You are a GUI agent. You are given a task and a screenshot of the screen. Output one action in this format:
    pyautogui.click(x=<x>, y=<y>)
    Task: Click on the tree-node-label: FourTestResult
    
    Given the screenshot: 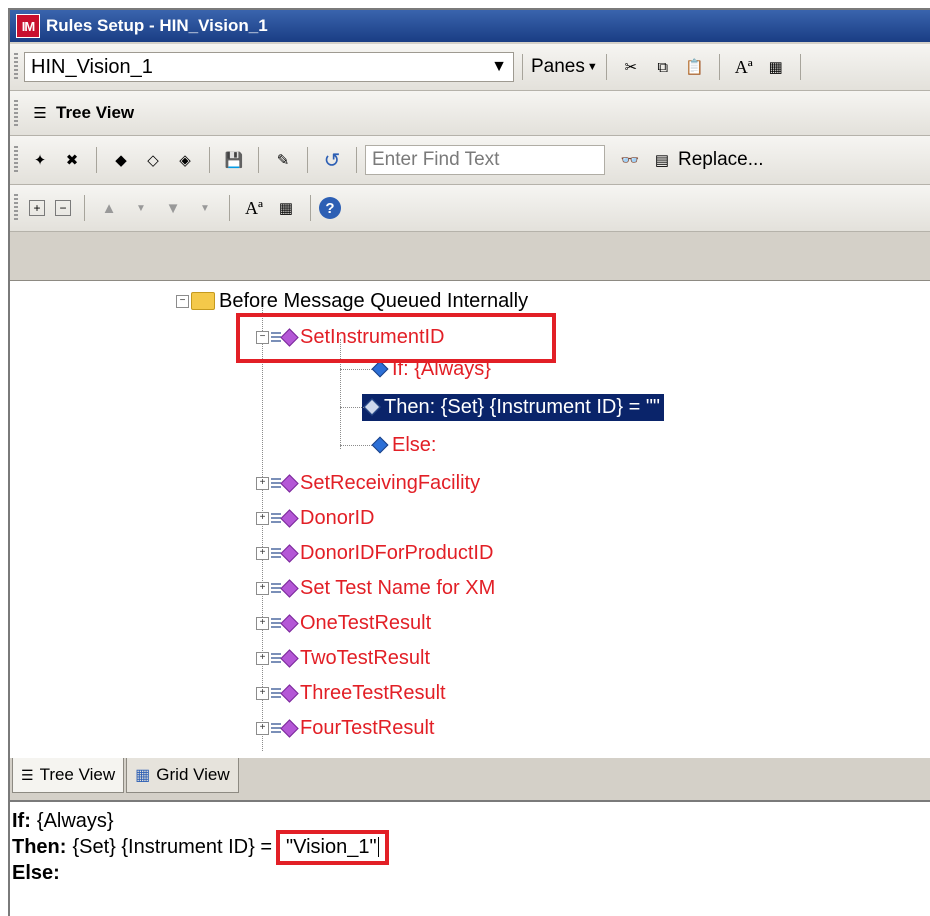 What is the action you would take?
    pyautogui.click(x=367, y=727)
    